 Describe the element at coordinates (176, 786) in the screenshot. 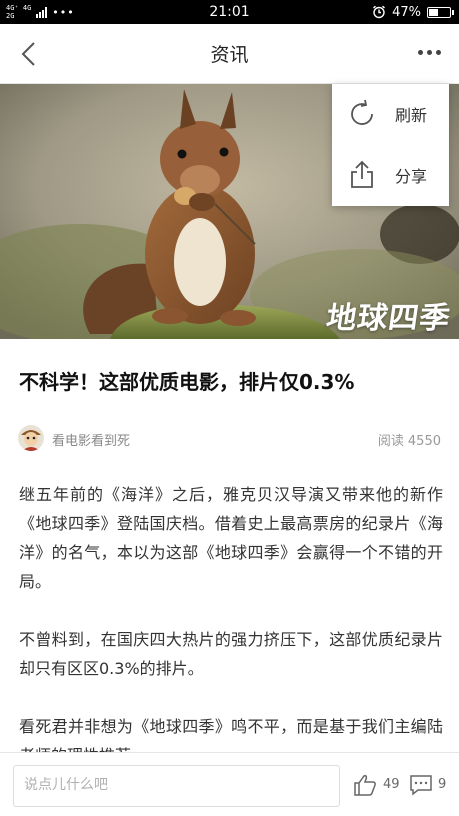

I see `comment-input: 说点儿什么吧` at that location.